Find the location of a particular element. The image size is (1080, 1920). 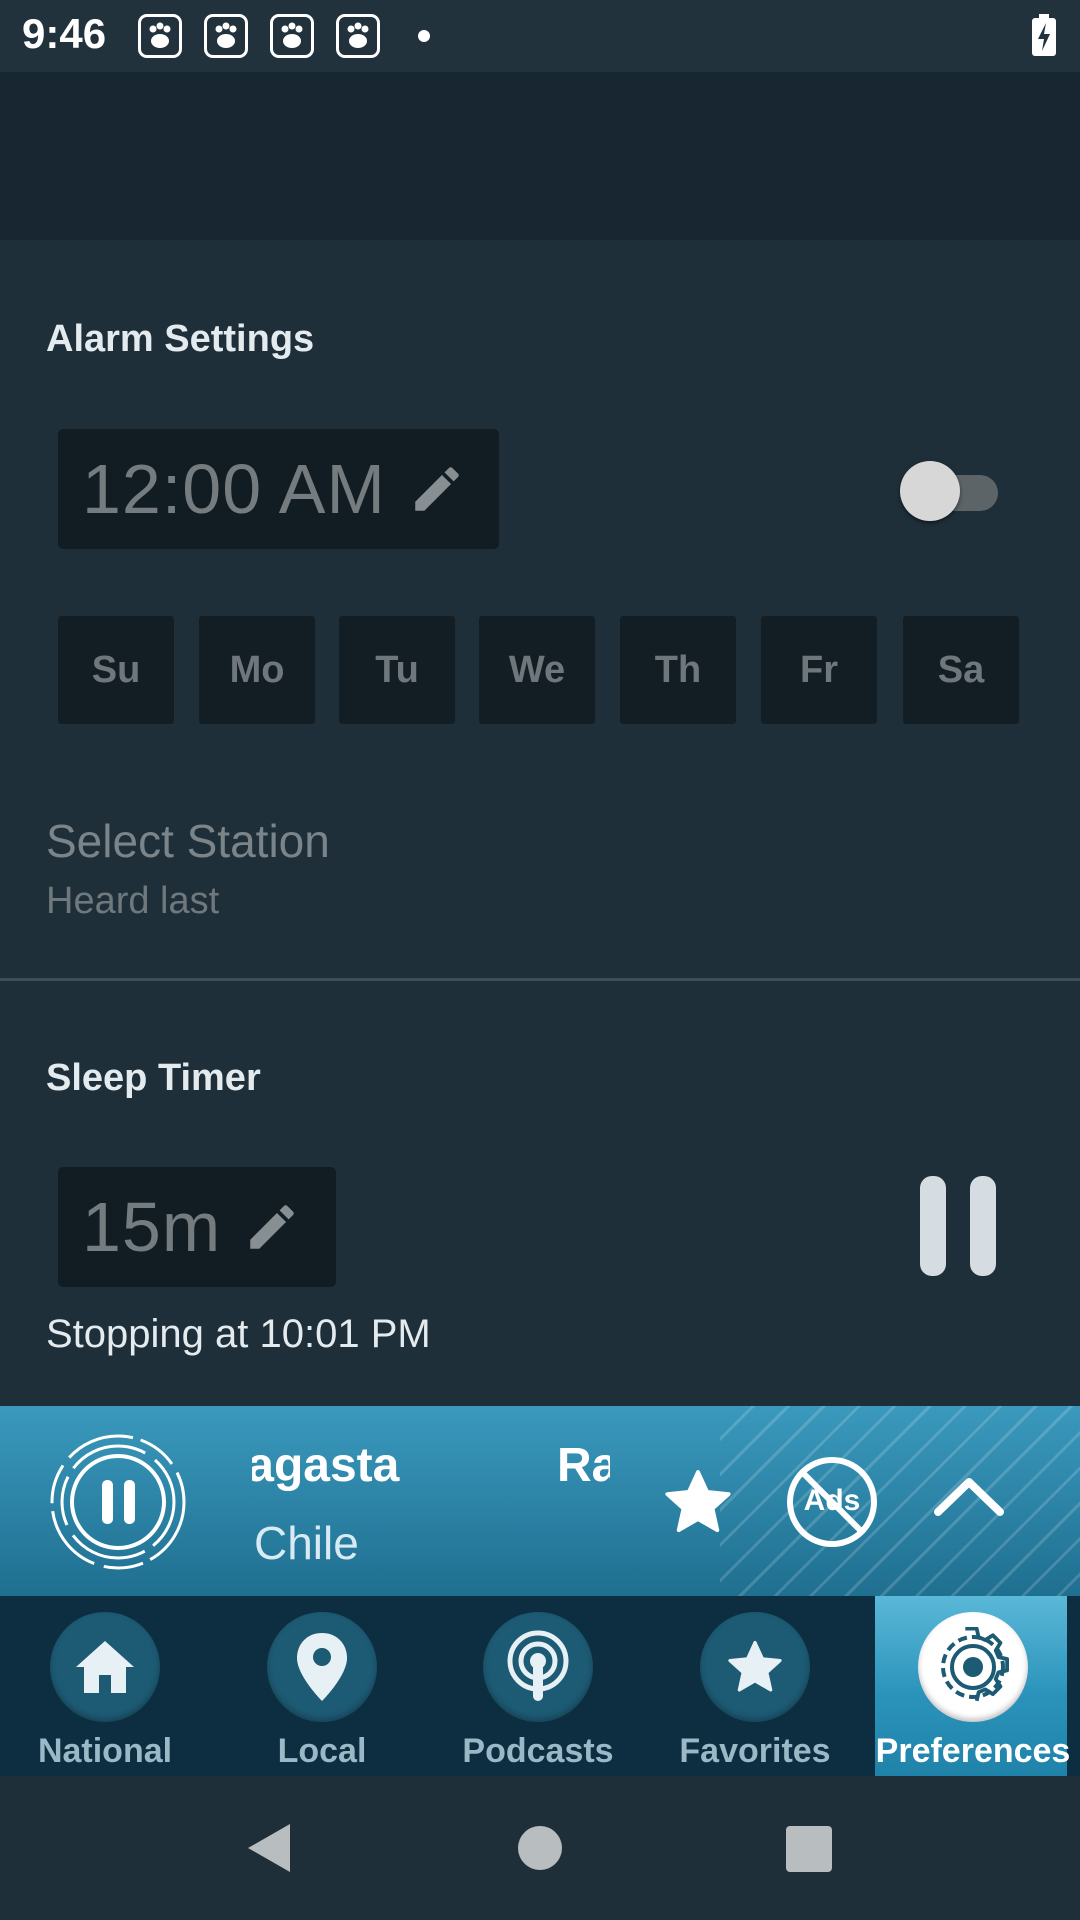

tab-preferences: Preferences is located at coordinates (972, 1686).